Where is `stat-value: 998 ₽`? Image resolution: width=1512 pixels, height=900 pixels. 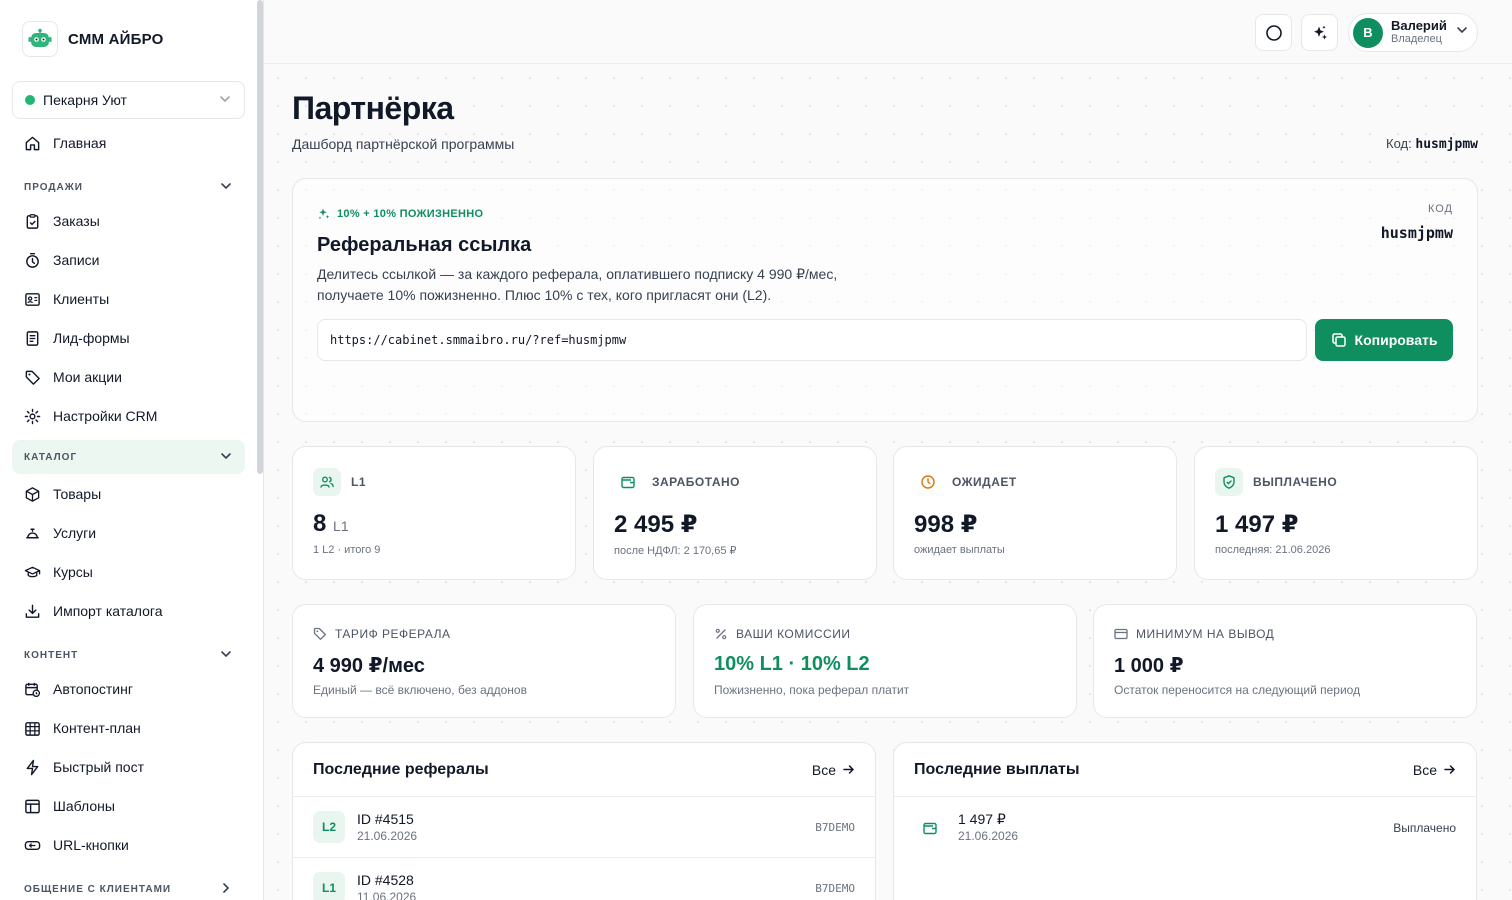 stat-value: 998 ₽ is located at coordinates (946, 524).